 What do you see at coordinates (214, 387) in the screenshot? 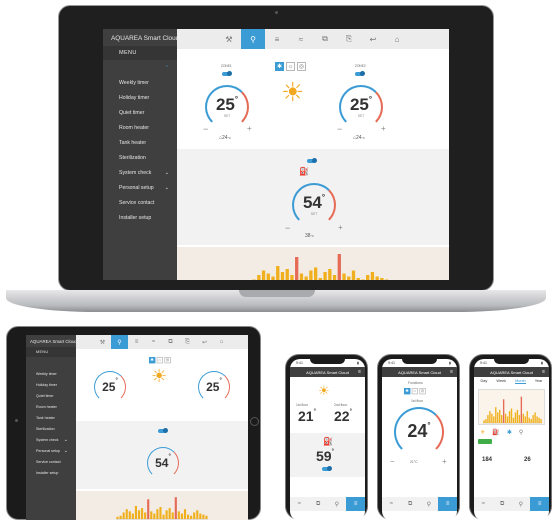
I see `zone2-dial: 25°` at bounding box center [214, 387].